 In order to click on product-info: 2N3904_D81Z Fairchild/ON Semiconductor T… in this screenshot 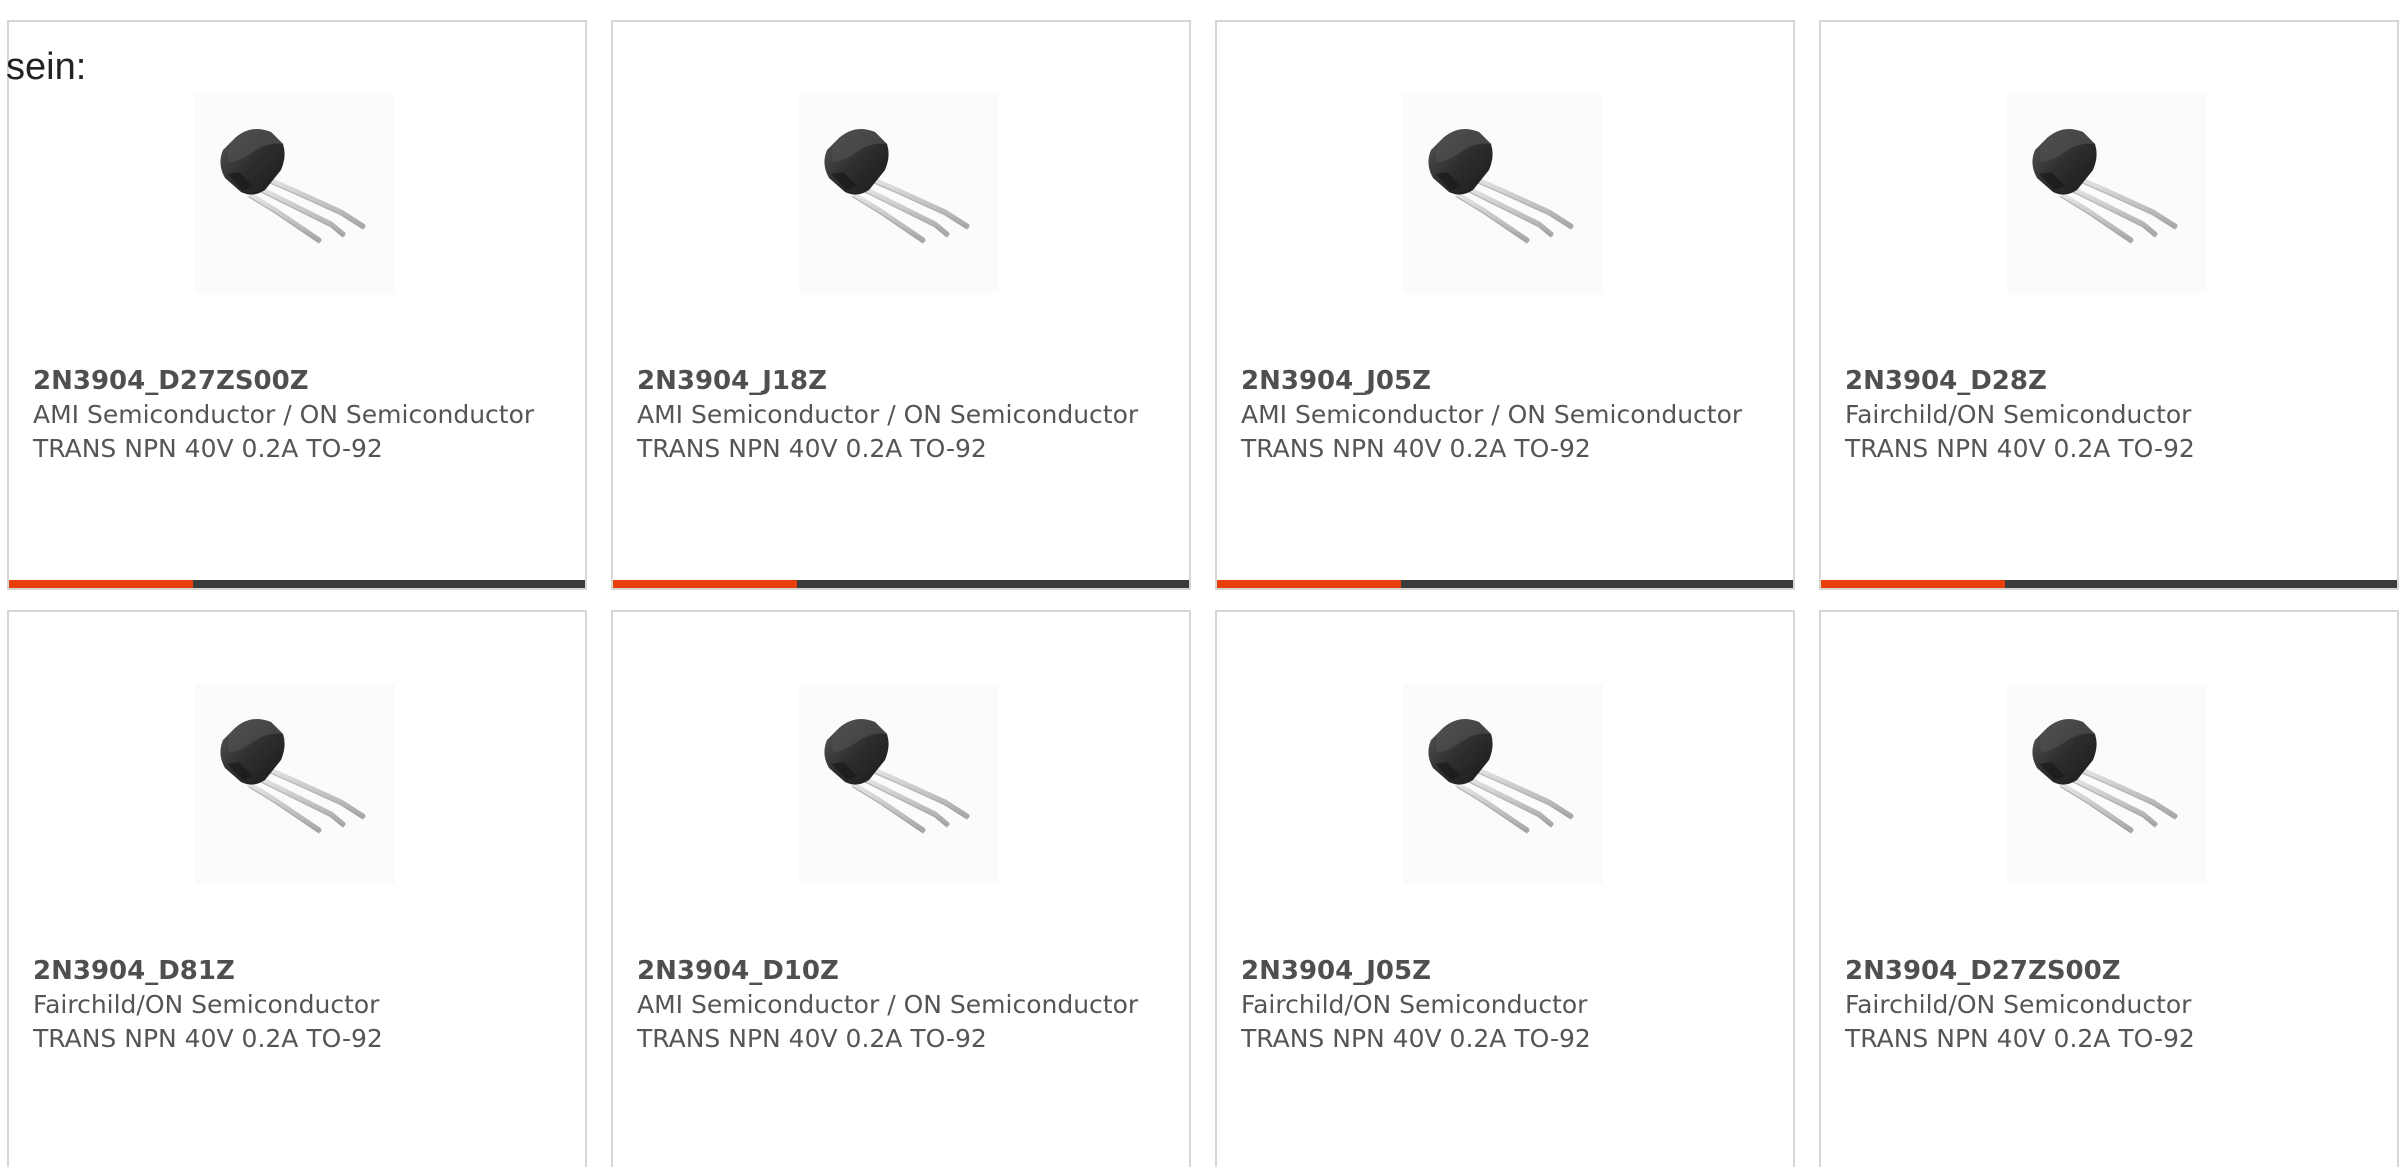, I will do `click(299, 1005)`.